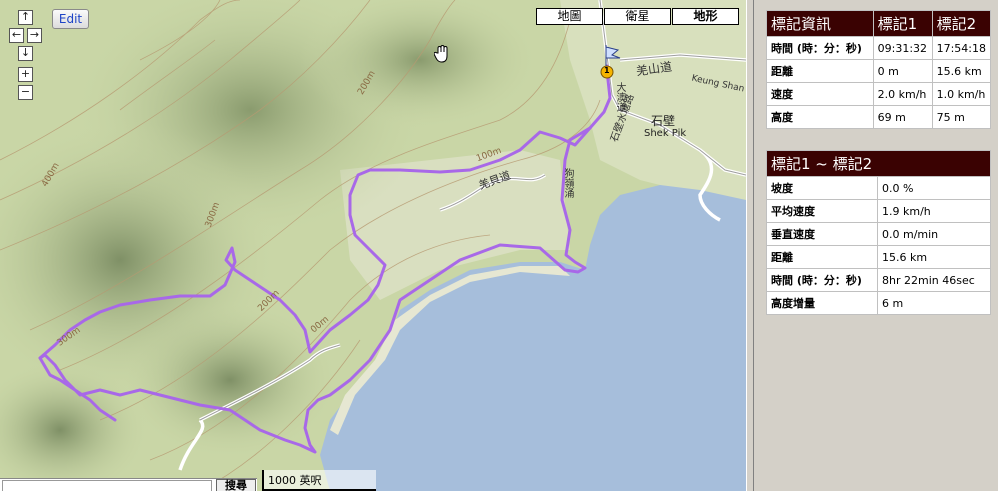 The height and width of the screenshot is (491, 998). What do you see at coordinates (822, 234) in the screenshot?
I see `row-label: 垂直速度` at bounding box center [822, 234].